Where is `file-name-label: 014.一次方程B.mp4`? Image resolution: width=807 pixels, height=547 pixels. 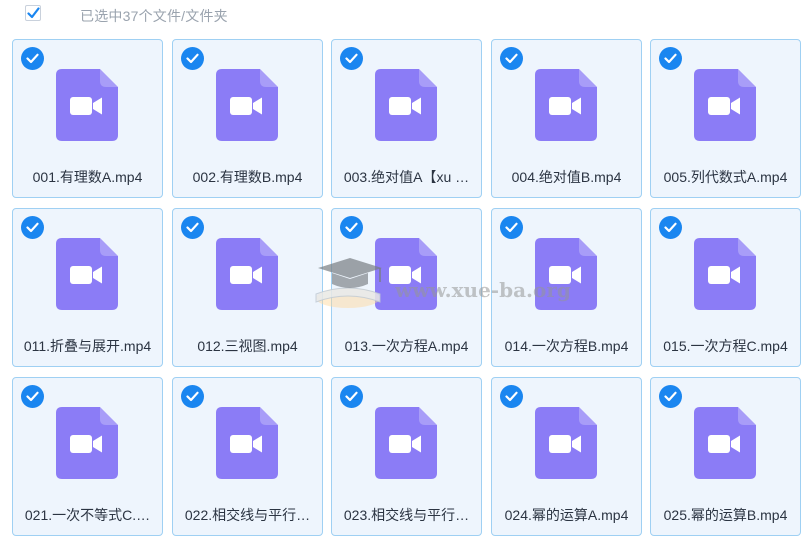 file-name-label: 014.一次方程B.mp4 is located at coordinates (566, 346).